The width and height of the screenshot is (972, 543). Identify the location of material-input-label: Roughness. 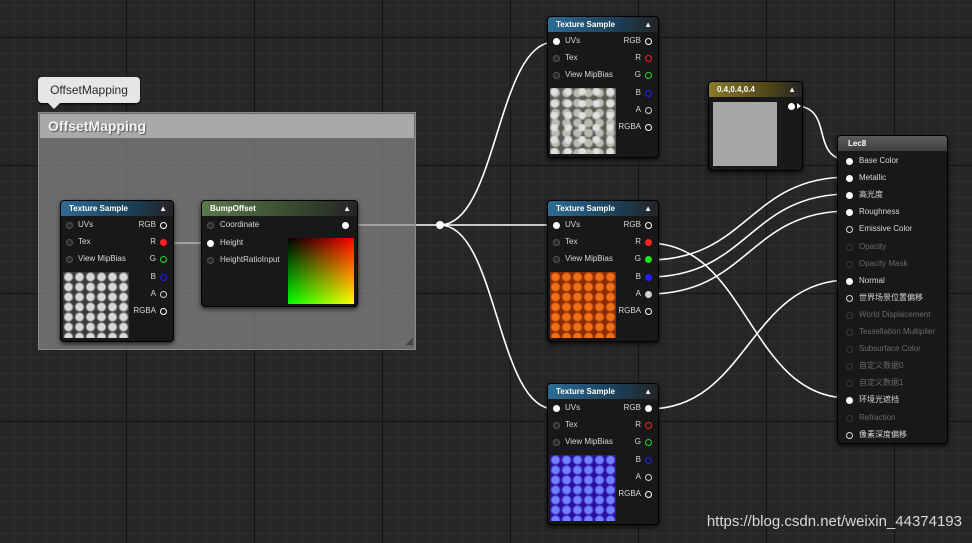
(879, 212).